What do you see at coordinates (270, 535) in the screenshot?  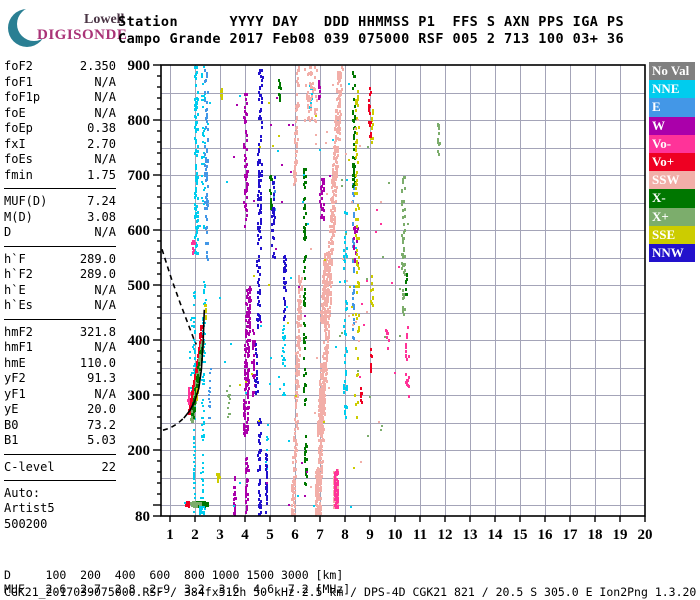 I see `x-tick-label: 5` at bounding box center [270, 535].